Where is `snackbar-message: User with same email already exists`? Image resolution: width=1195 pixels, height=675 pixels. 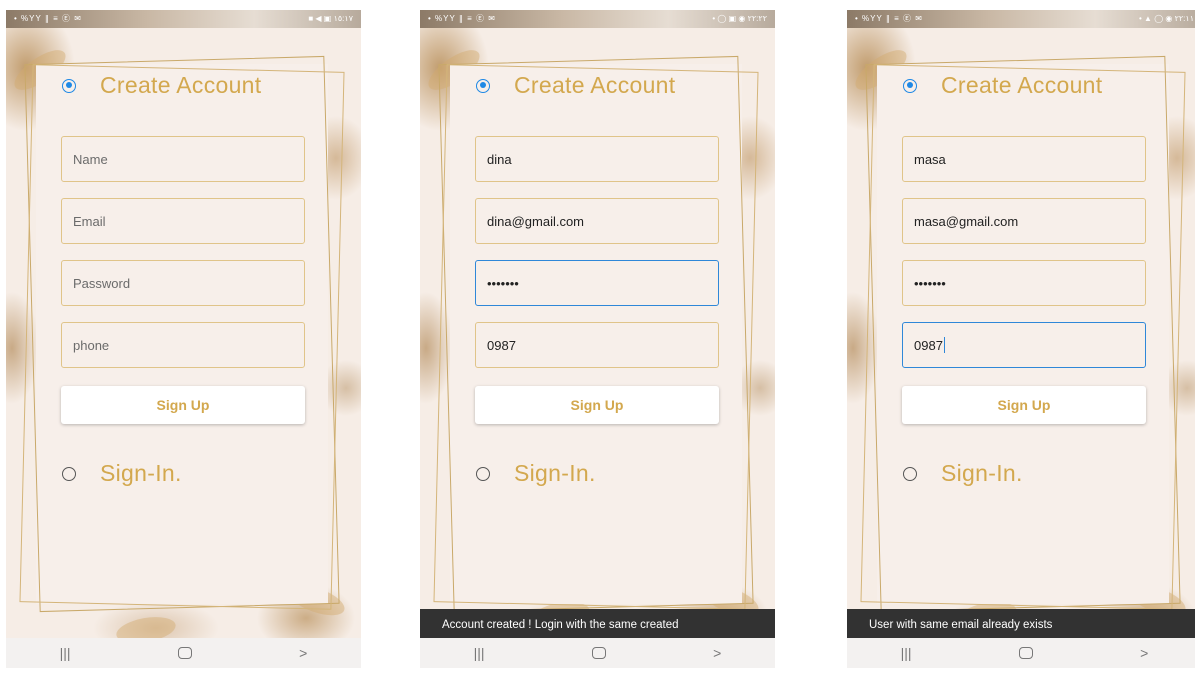
snackbar-message: User with same email already exists is located at coordinates (1021, 625).